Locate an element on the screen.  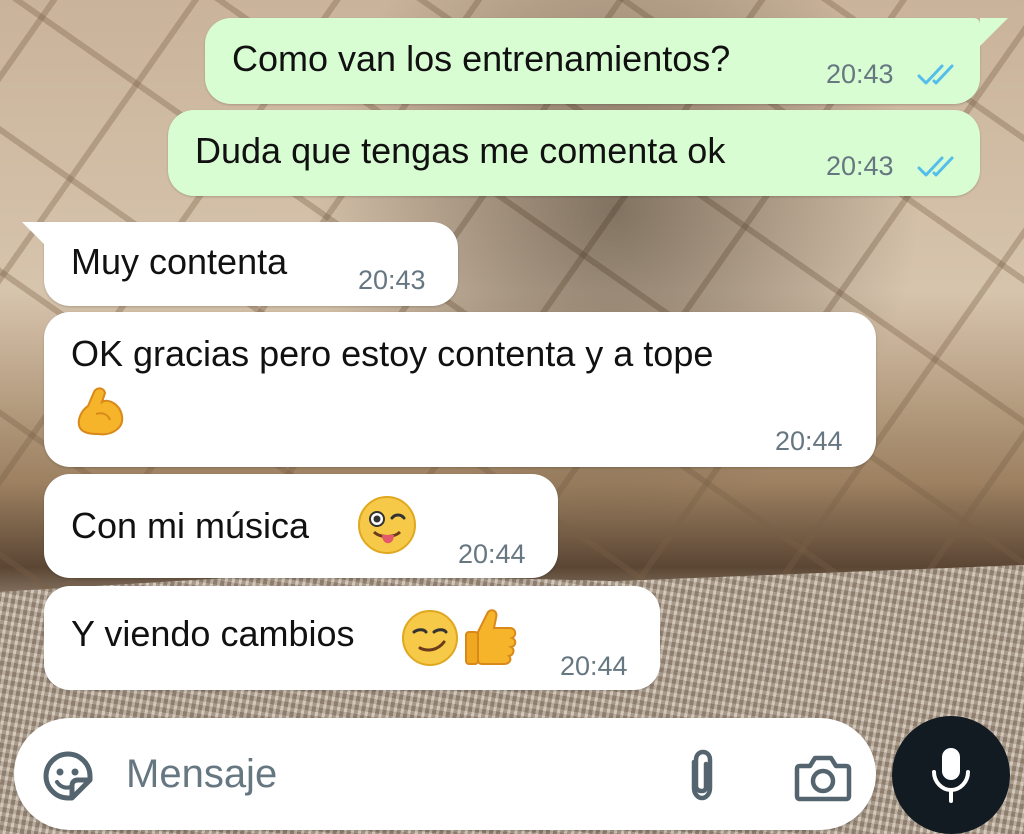
sticker-icon is located at coordinates (68, 776).